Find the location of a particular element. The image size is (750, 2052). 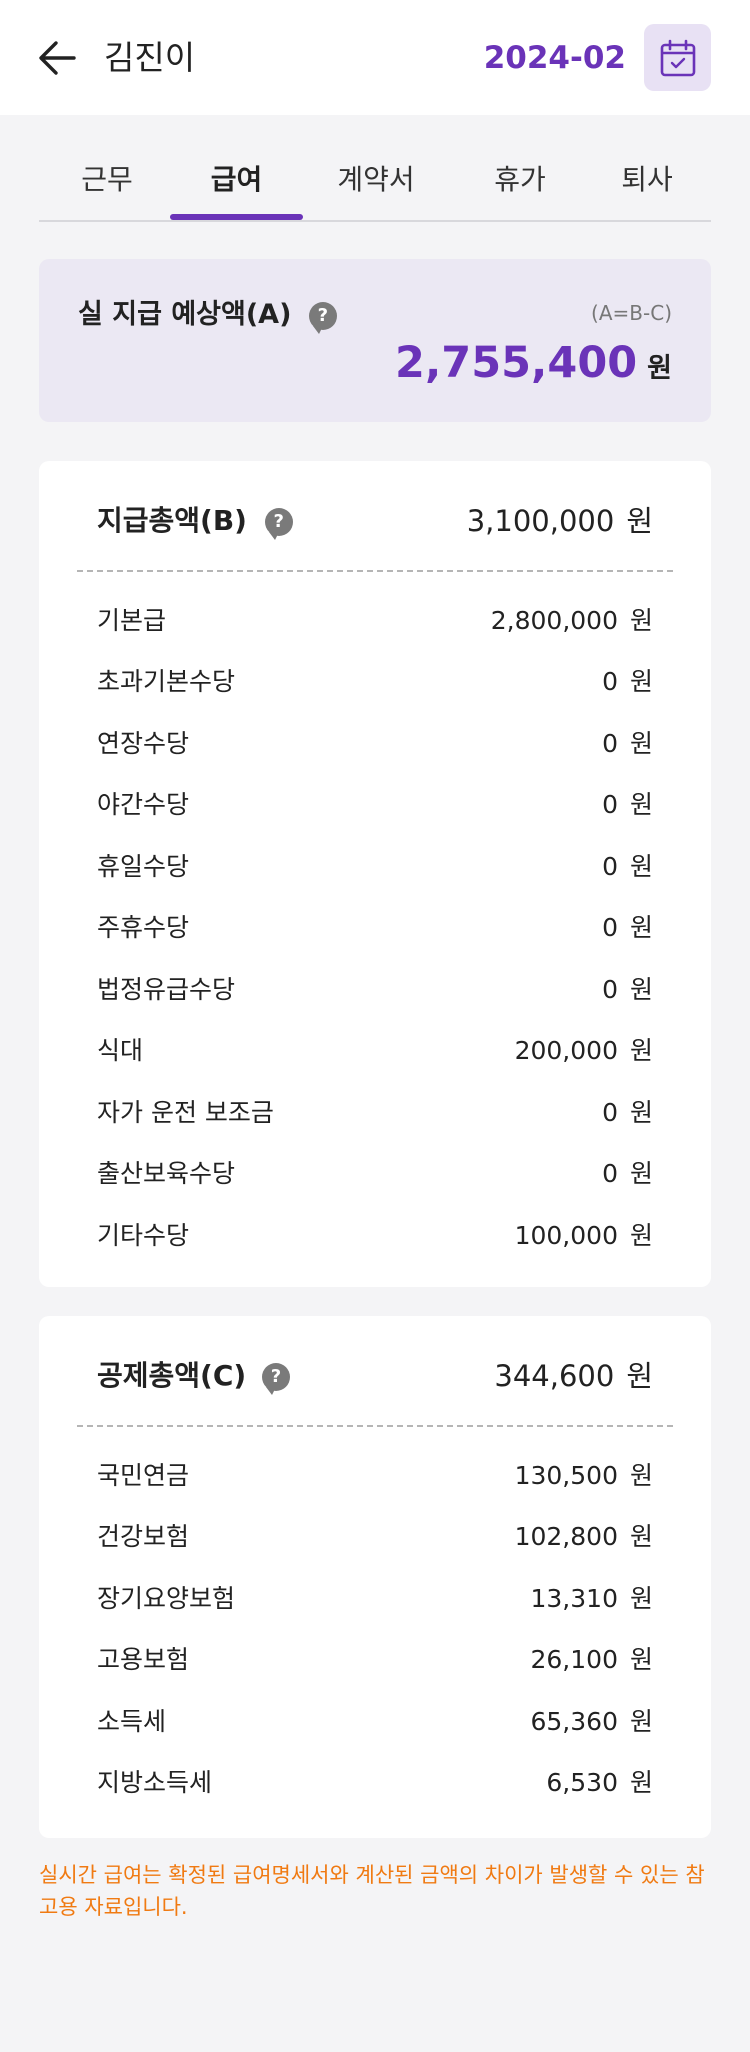

item-label: 자가 운전 보조금 is located at coordinates (185, 1112).